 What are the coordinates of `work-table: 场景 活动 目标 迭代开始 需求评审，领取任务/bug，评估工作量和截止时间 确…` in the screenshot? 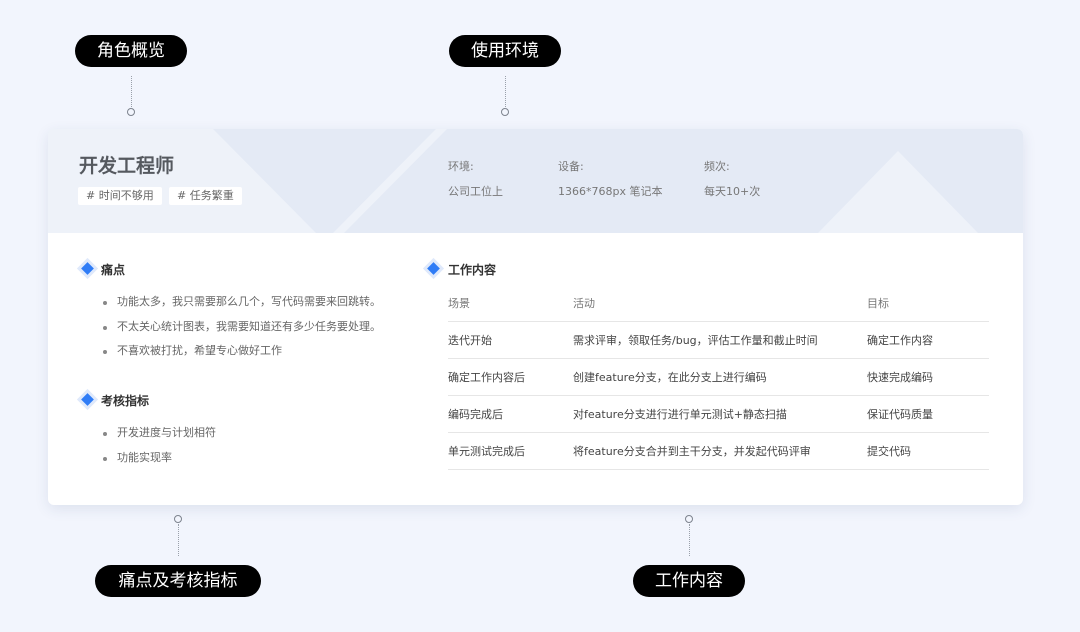 It's located at (718, 377).